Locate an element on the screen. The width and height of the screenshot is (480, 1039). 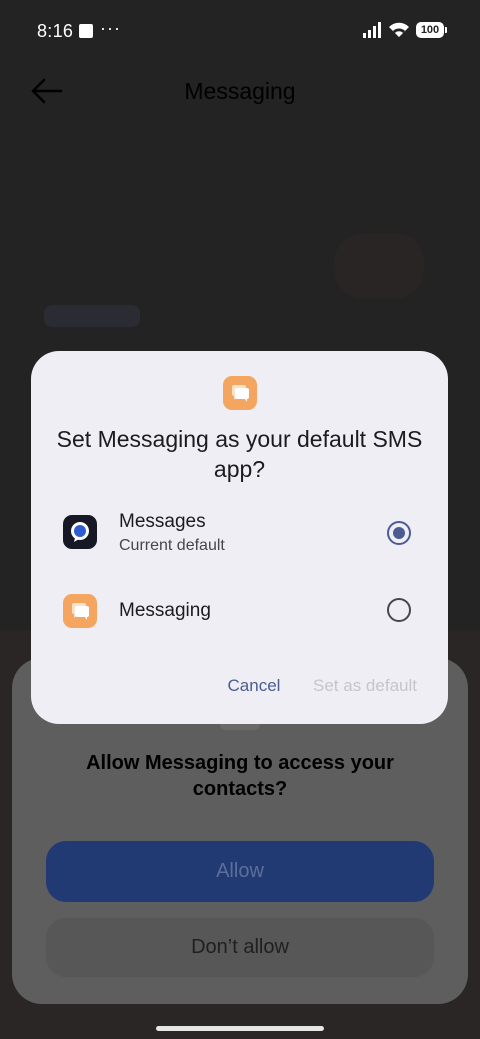
status-time: 8:16 is located at coordinates (55, 31).